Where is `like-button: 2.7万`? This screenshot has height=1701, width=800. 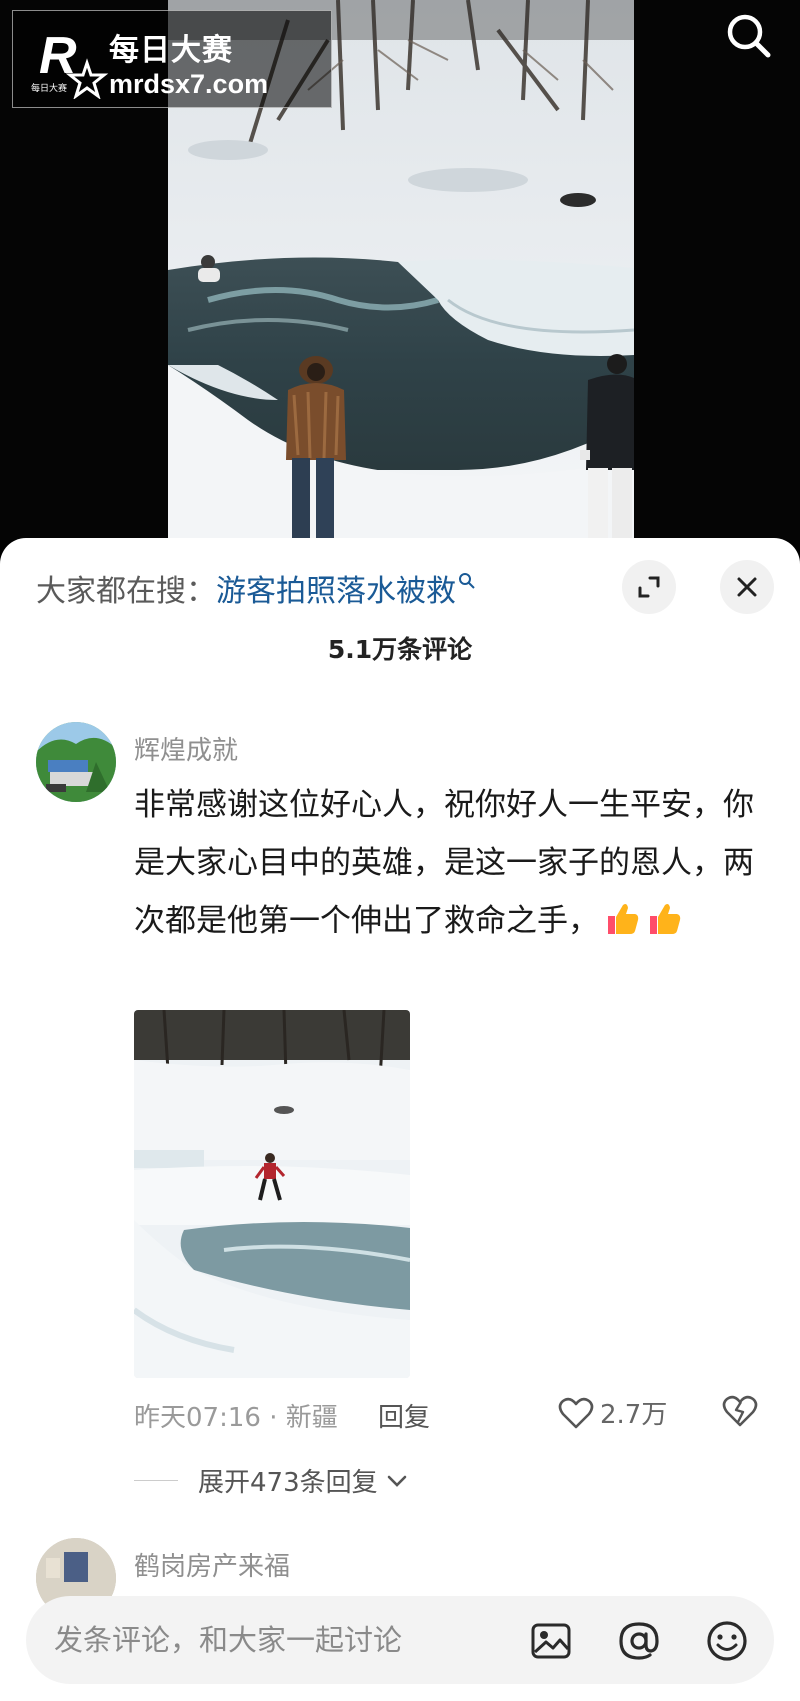
like-button: 2.7万 is located at coordinates (612, 1412).